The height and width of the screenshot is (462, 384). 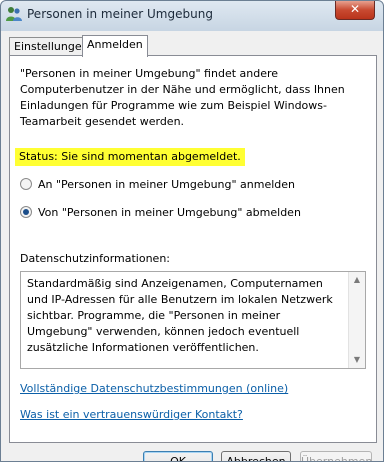 What do you see at coordinates (131, 414) in the screenshot?
I see `link-trusted-contact: Was ist ein vertrauenswürdiger Kontakt?` at bounding box center [131, 414].